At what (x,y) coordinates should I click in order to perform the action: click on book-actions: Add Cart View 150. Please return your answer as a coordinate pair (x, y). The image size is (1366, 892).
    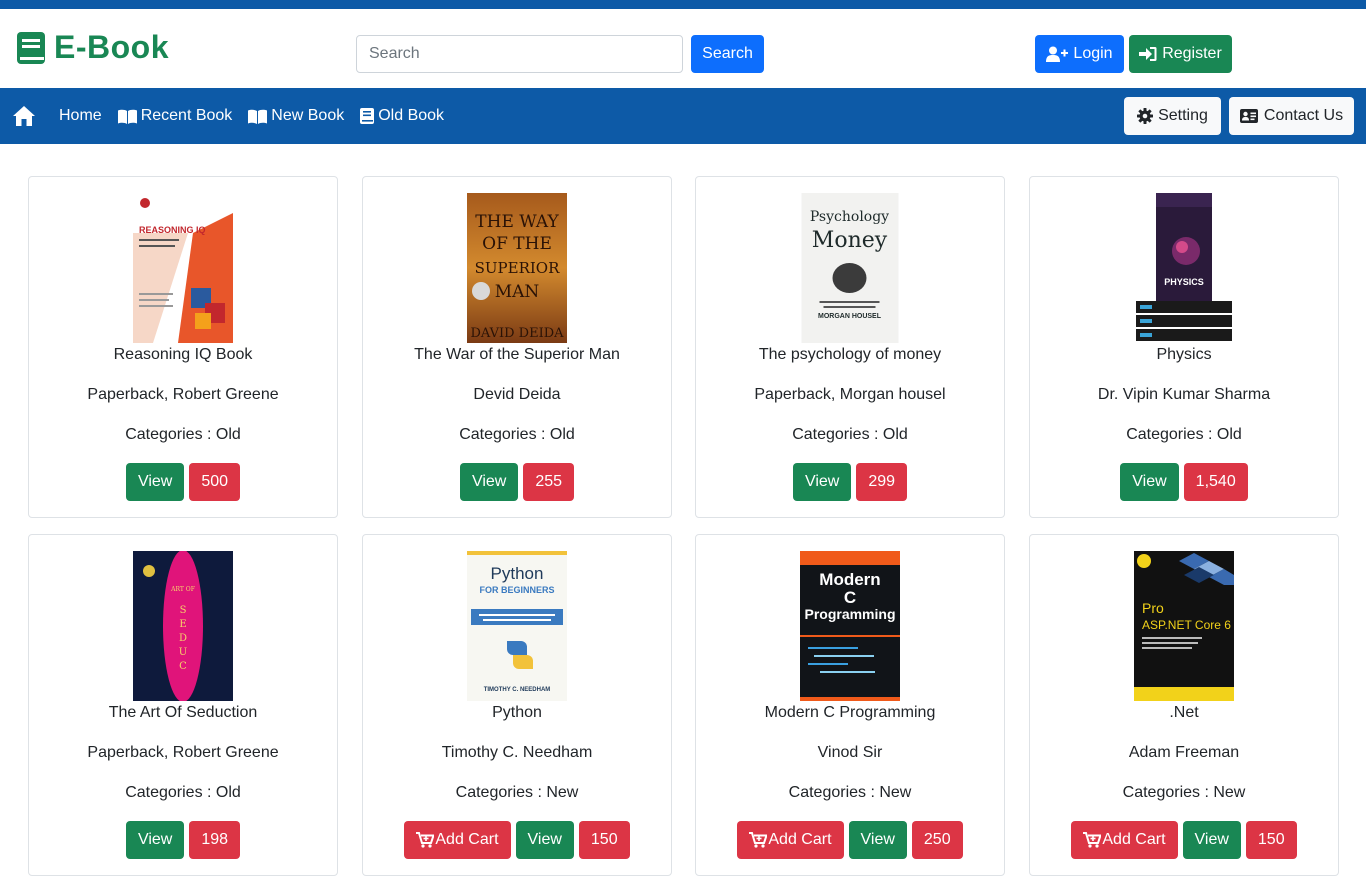
    Looking at the image, I should click on (517, 840).